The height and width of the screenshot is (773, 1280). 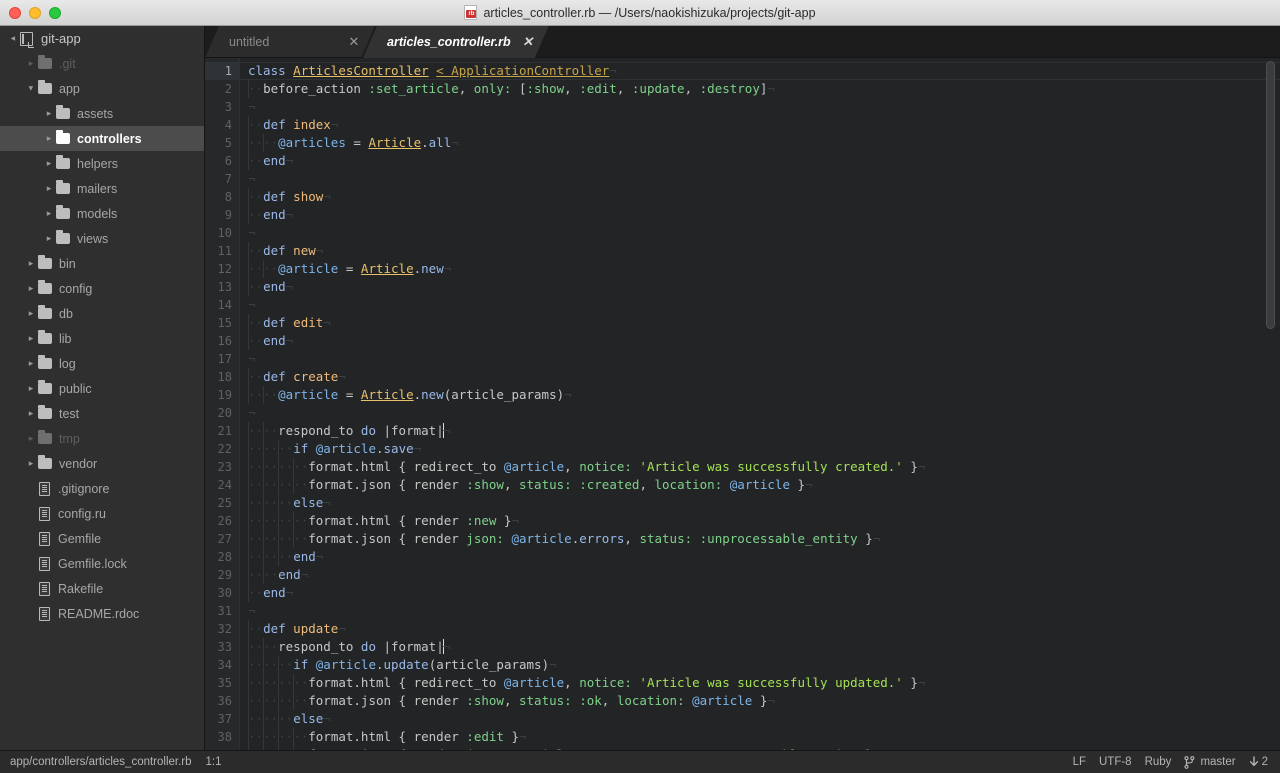 What do you see at coordinates (764, 737) in the screenshot?
I see `code-line: ········format.html { render :edit }¬` at bounding box center [764, 737].